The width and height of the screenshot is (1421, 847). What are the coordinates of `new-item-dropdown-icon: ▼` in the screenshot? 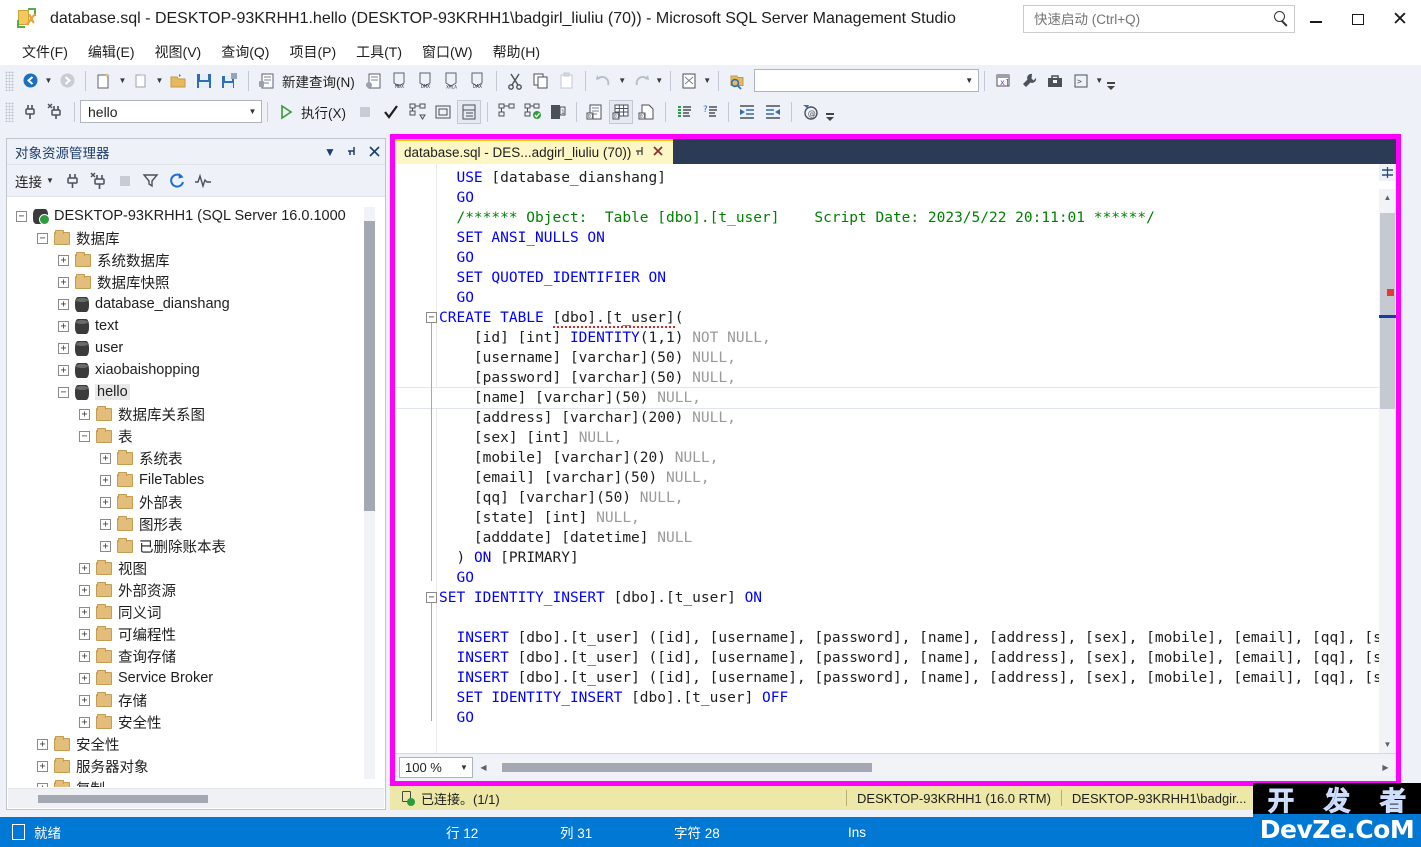 It's located at (159, 81).